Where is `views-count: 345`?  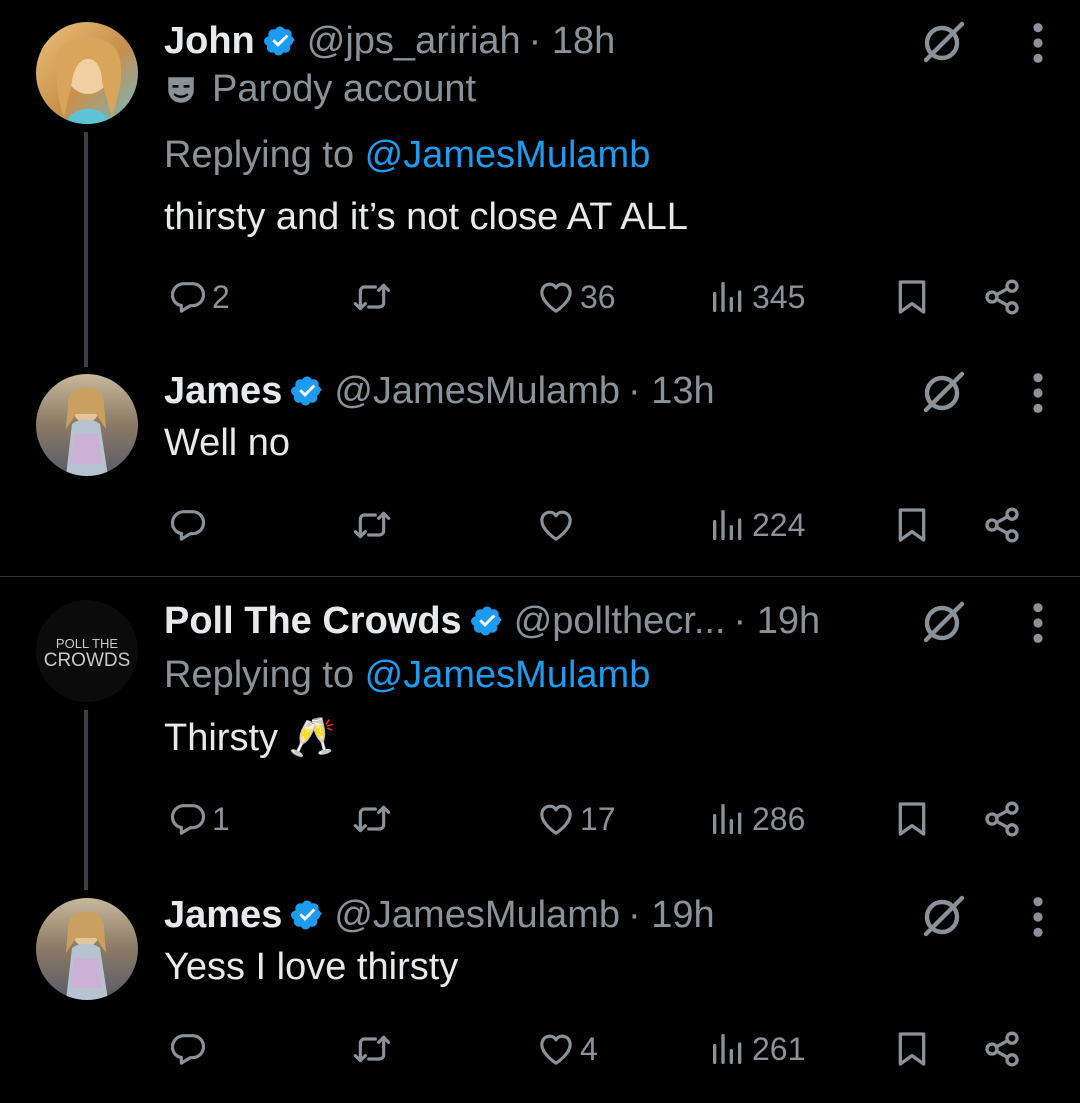
views-count: 345 is located at coordinates (779, 296).